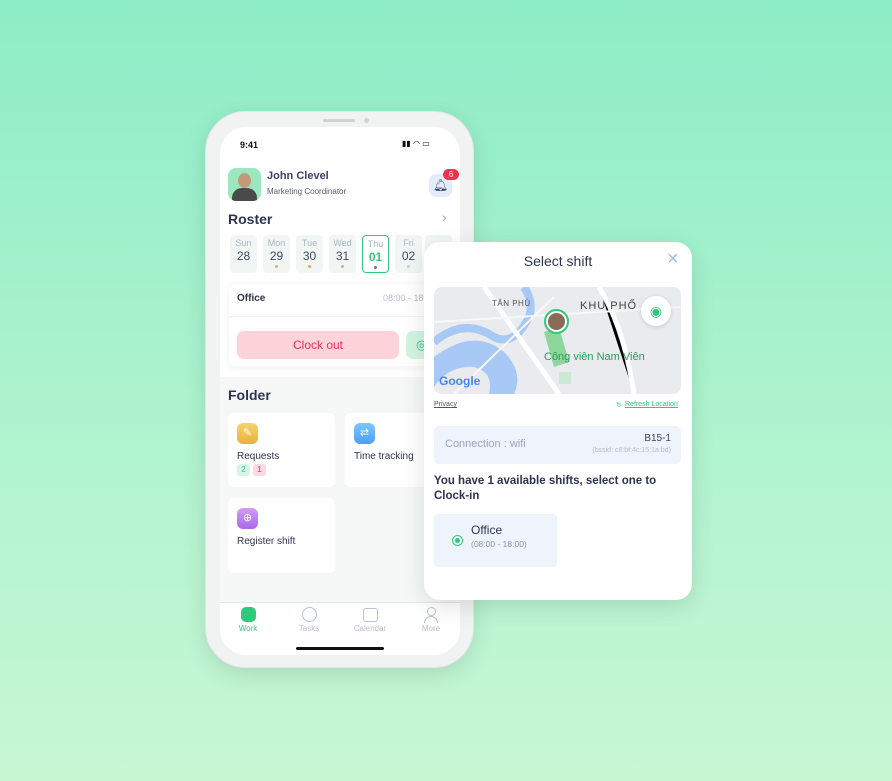 Image resolution: width=892 pixels, height=781 pixels. Describe the element at coordinates (657, 438) in the screenshot. I see `wifi-ssid: B15-1` at that location.